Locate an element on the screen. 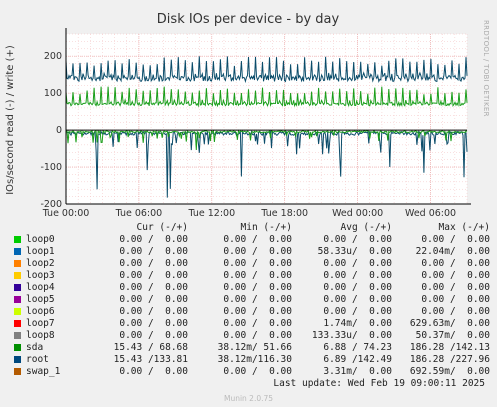  x-tick-label: Tue 06:00 is located at coordinates (139, 213).